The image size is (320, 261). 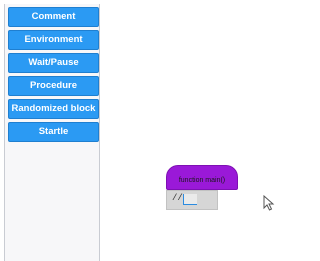 I want to click on comment-text-field, so click(x=190, y=199).